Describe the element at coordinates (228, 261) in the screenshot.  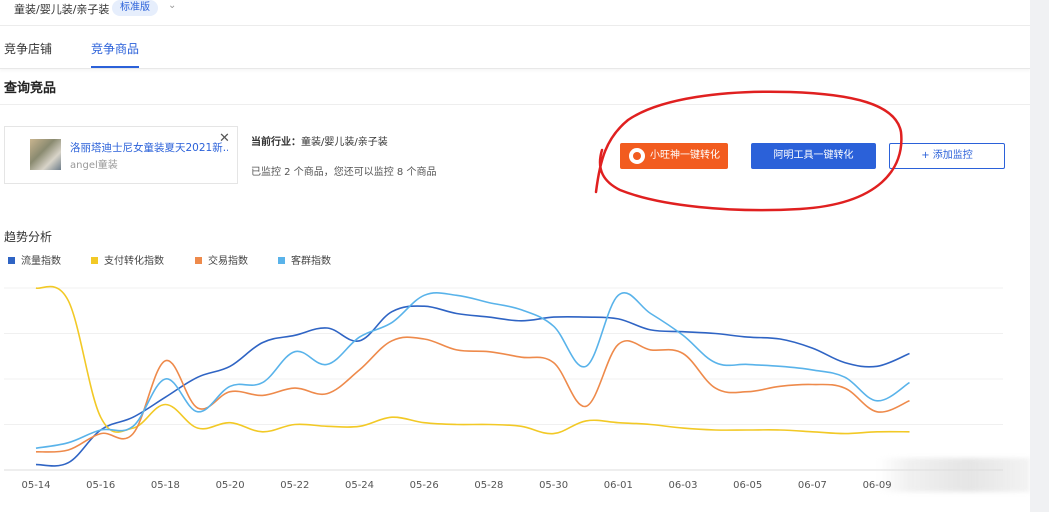
I see `legend-label: 交易指数` at that location.